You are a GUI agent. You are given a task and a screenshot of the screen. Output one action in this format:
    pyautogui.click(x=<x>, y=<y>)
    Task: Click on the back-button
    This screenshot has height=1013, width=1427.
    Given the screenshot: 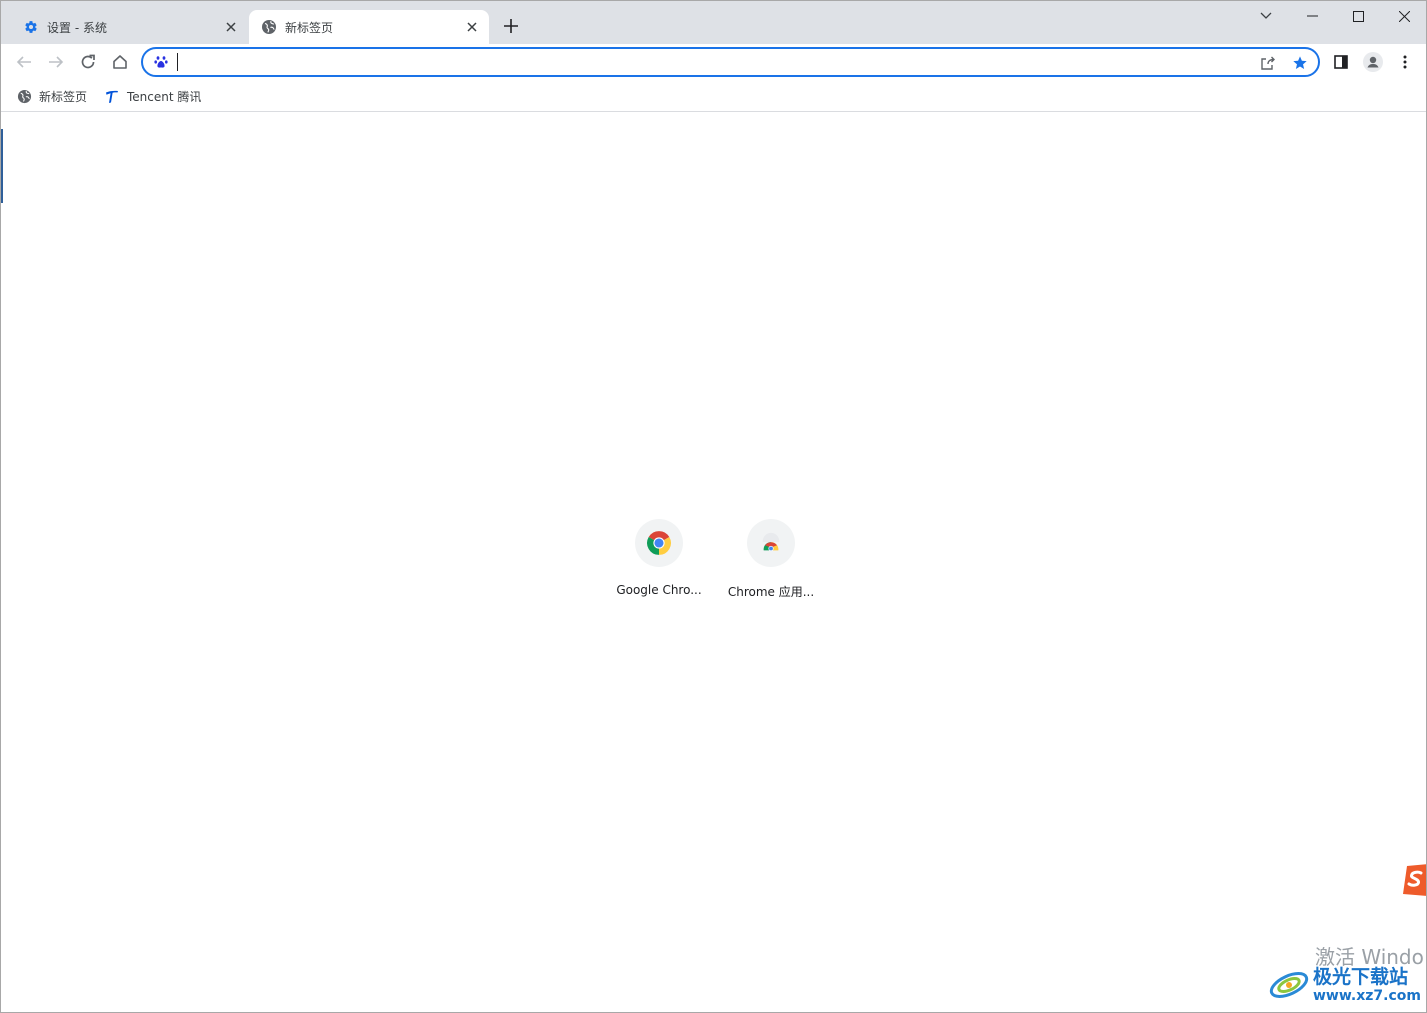 What is the action you would take?
    pyautogui.click(x=24, y=62)
    